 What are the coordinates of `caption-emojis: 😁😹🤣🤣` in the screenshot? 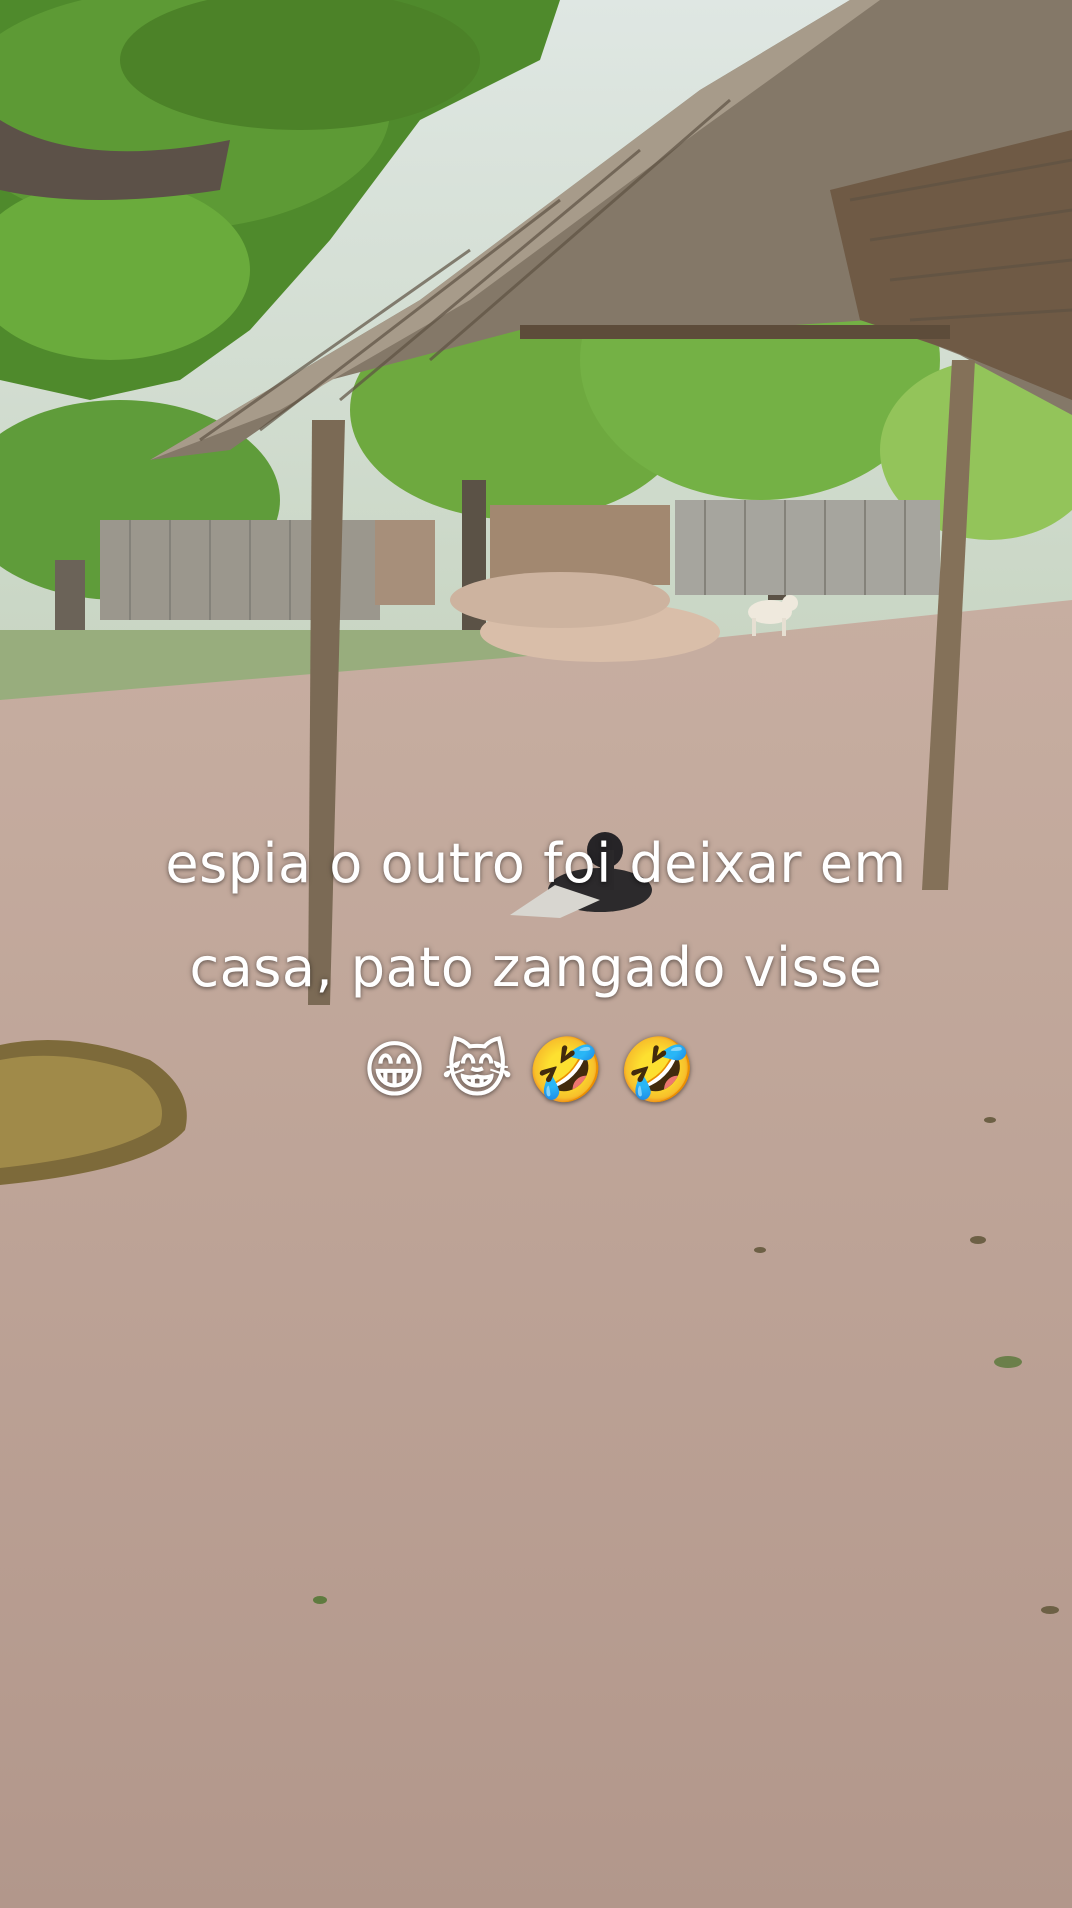 It's located at (536, 1069).